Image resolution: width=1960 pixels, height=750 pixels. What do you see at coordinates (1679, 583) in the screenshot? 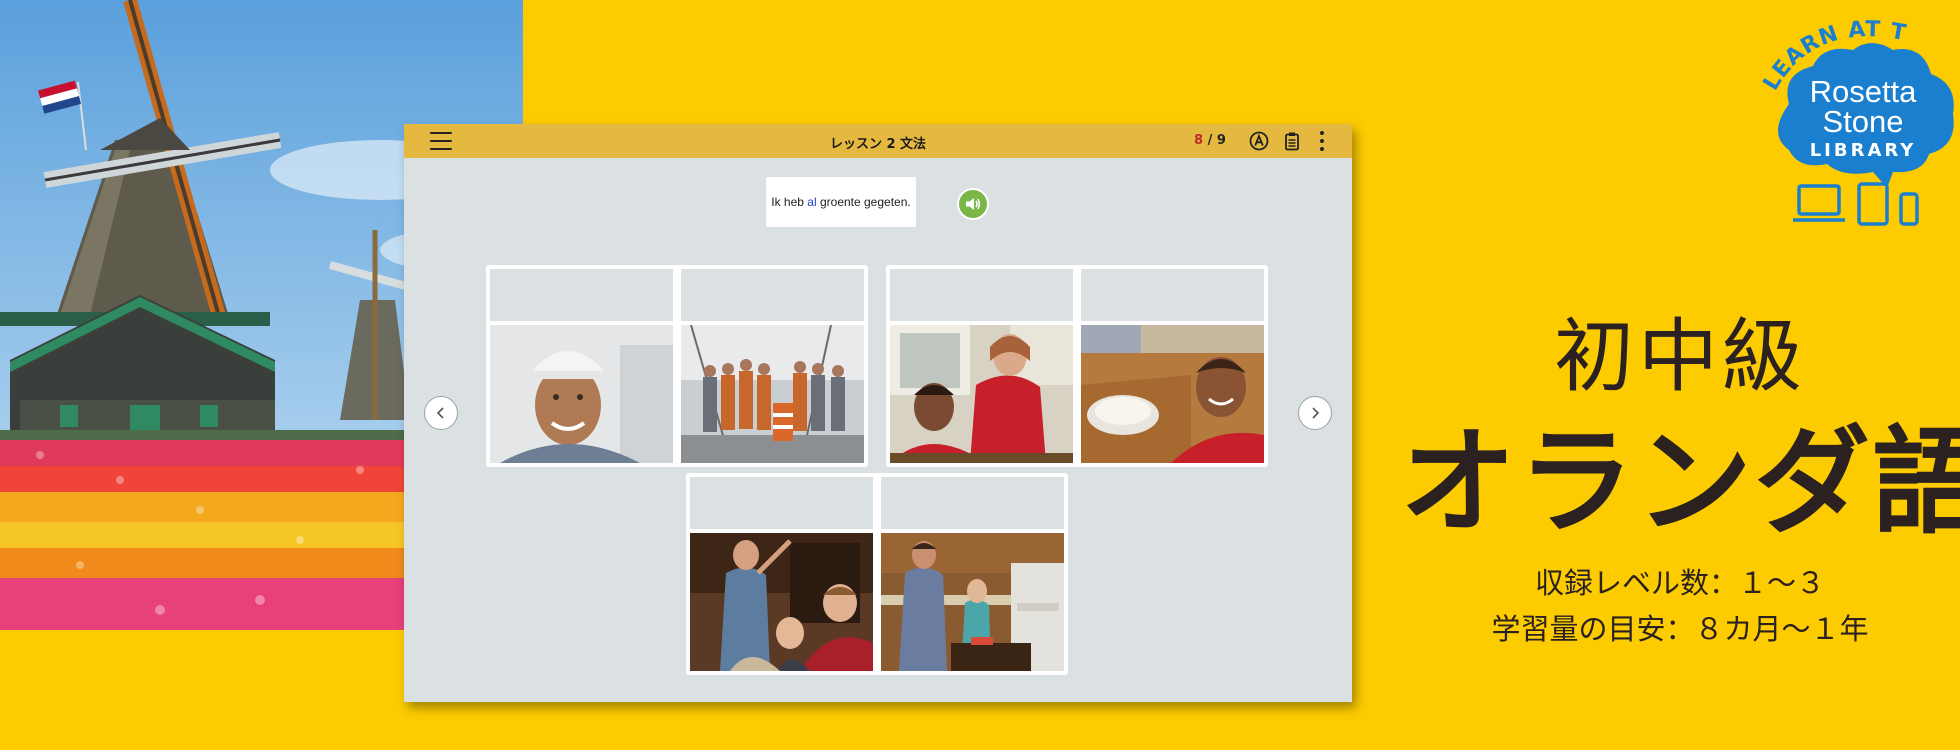
I see `levels-info: 収録レベル数：１～３` at bounding box center [1679, 583].